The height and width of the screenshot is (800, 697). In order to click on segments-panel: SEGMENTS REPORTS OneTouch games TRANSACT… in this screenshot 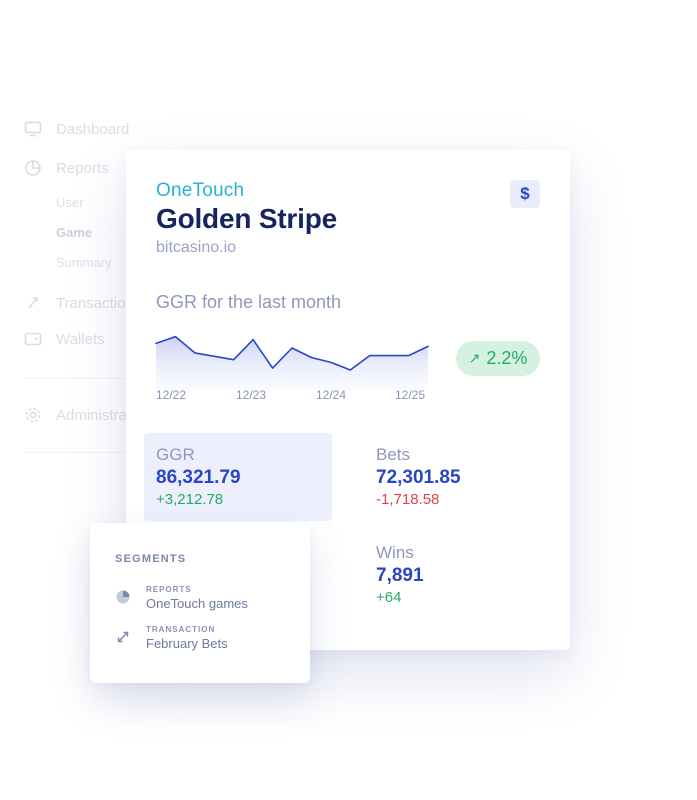, I will do `click(200, 603)`.